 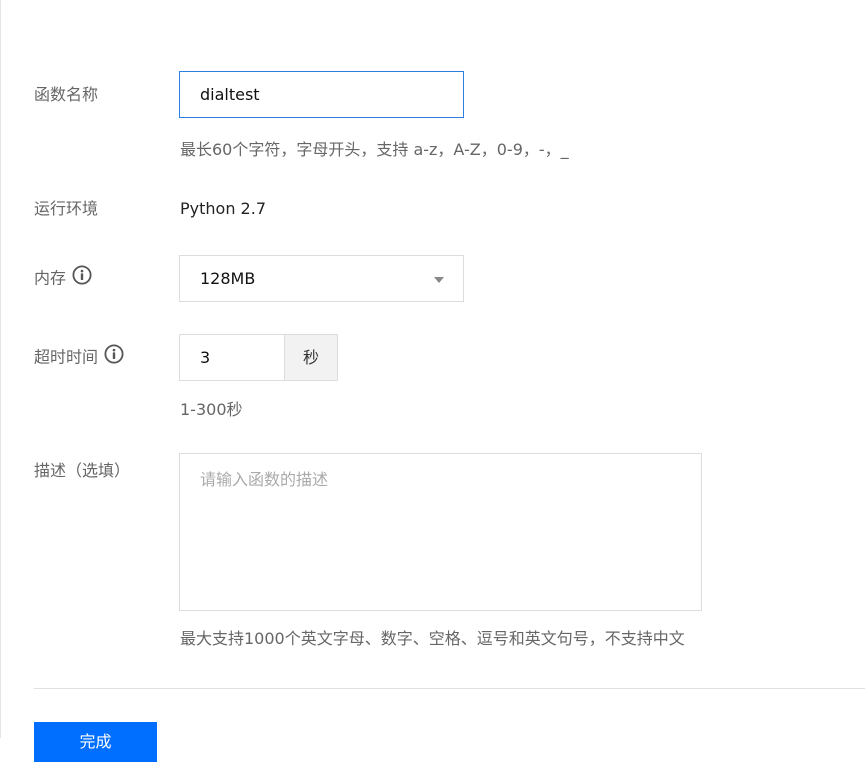 What do you see at coordinates (439, 280) in the screenshot?
I see `chevron-down-icon` at bounding box center [439, 280].